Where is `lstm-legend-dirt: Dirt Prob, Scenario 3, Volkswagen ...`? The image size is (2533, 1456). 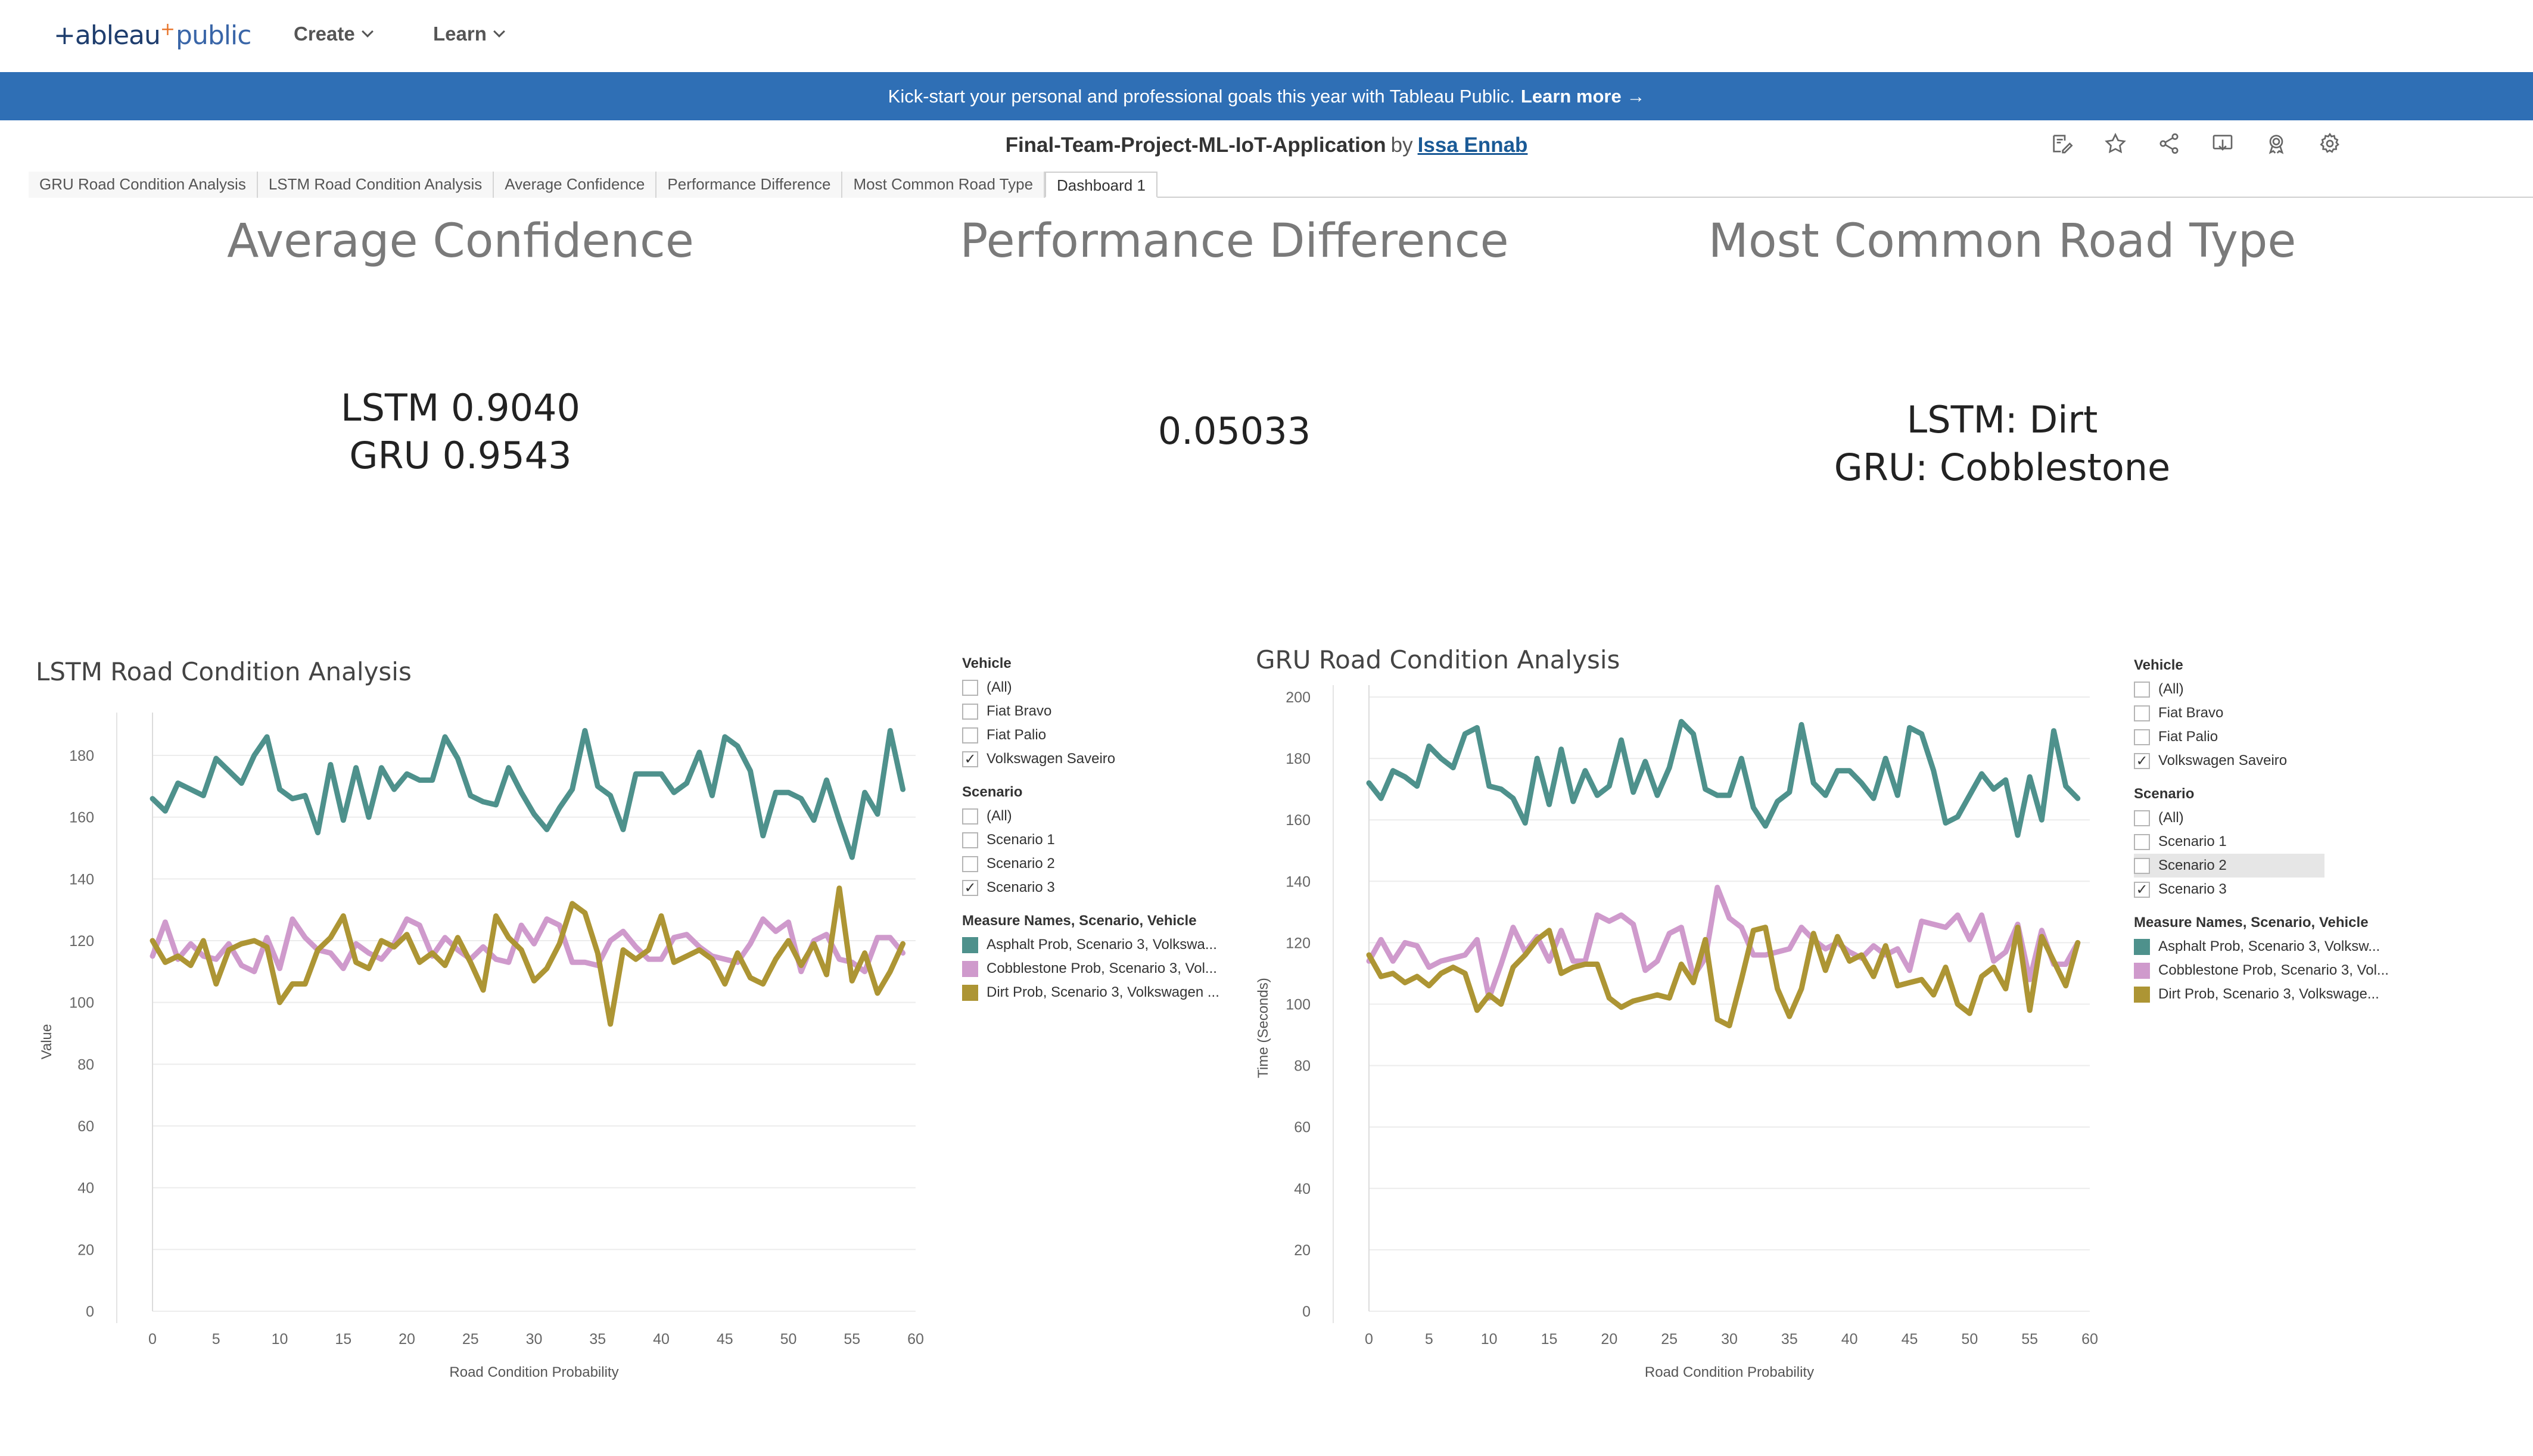
lstm-legend-dirt: Dirt Prob, Scenario 3, Volkswagen ... is located at coordinates (1099, 992).